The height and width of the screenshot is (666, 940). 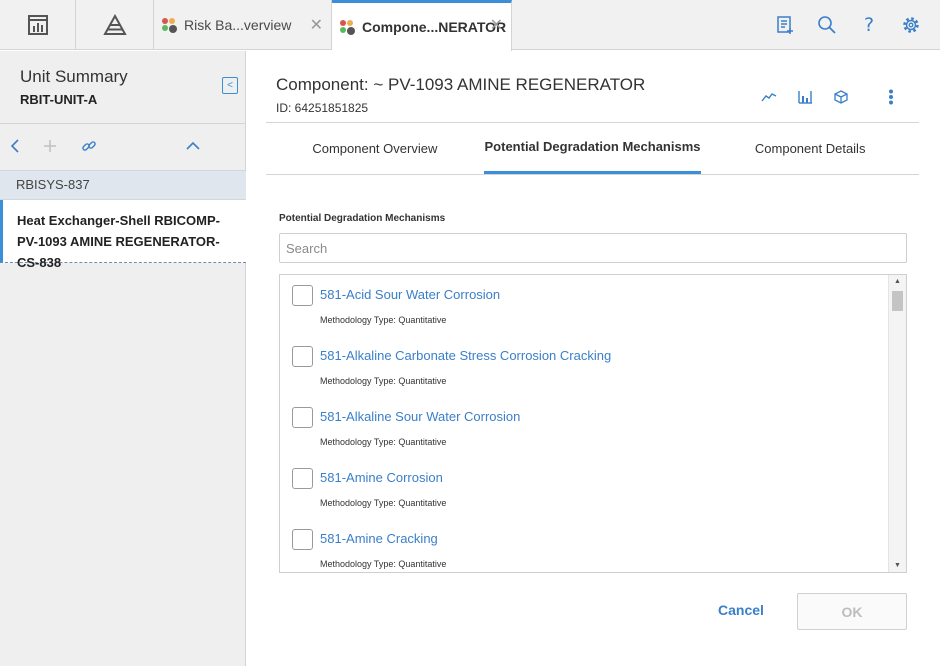 I want to click on settings-gear-icon, so click(x=911, y=25).